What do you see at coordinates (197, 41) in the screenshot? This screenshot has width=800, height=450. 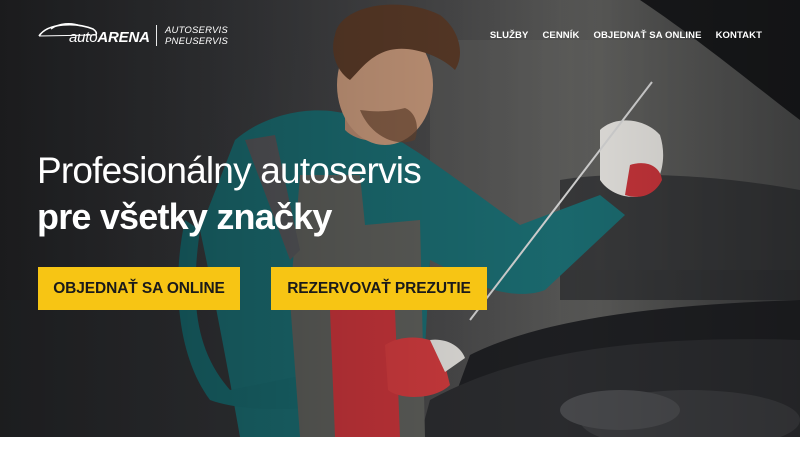 I see `brand-tagline-line2: PNEUSERVIS` at bounding box center [197, 41].